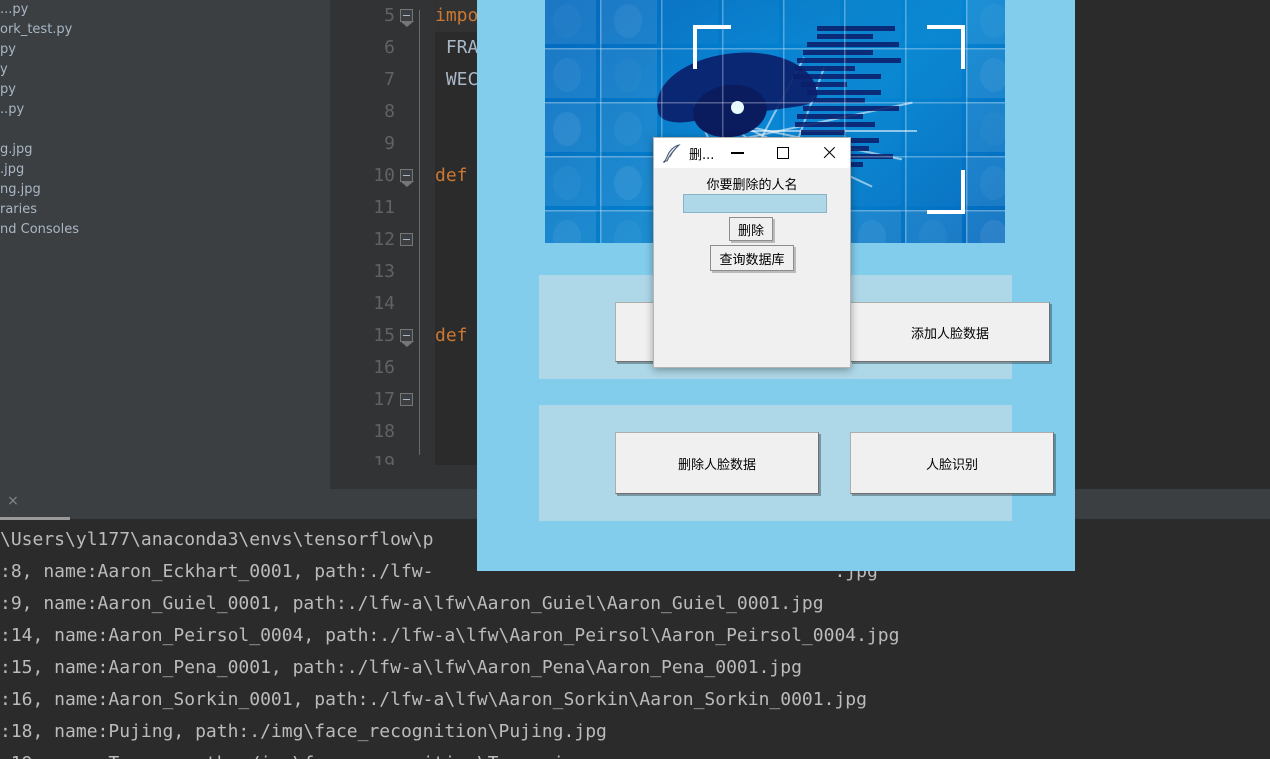 This screenshot has width=1270, height=759. Describe the element at coordinates (165, 190) in the screenshot. I see `tree-item: ng.jpg` at that location.